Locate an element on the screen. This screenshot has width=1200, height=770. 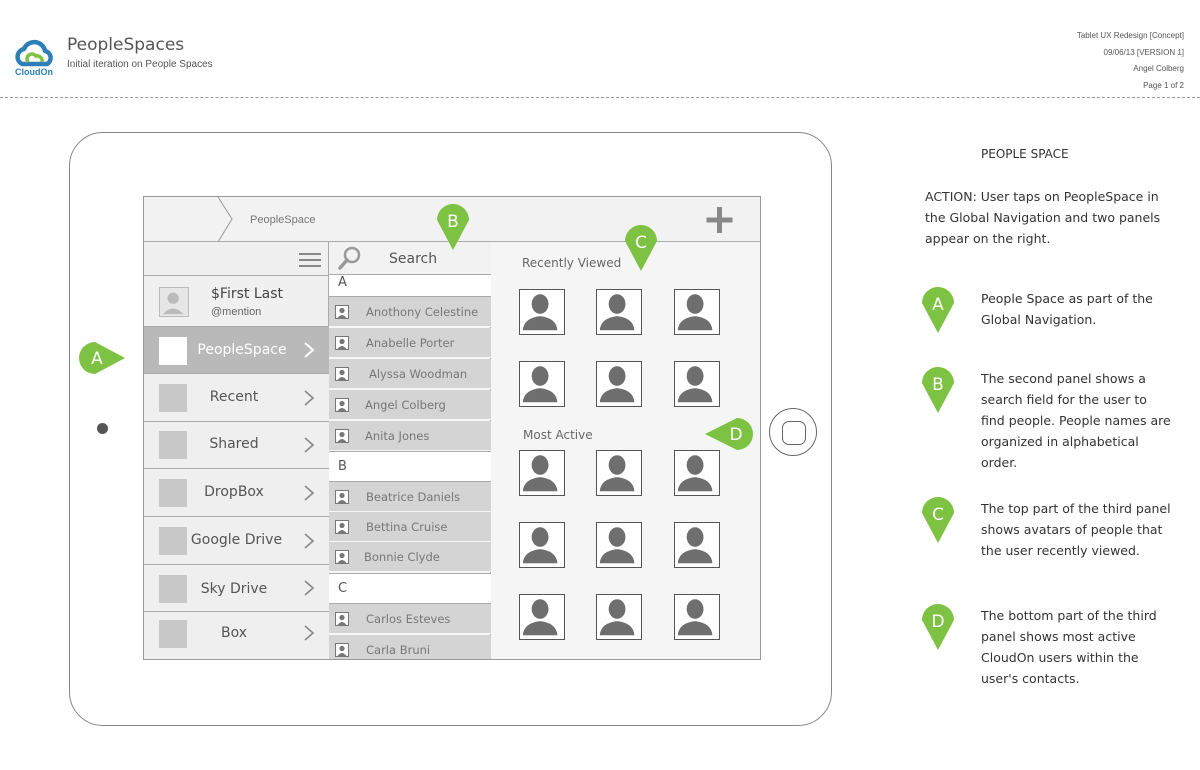
person-row: Beatrice Daniels is located at coordinates (410, 497).